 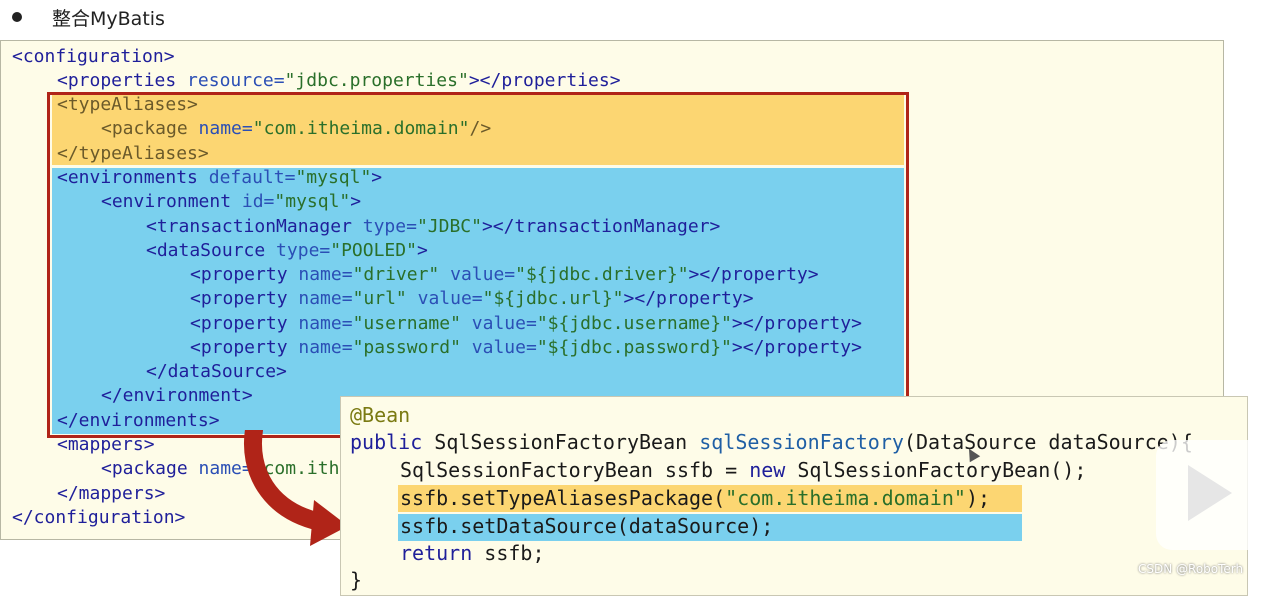 What do you see at coordinates (166, 201) in the screenshot?
I see `xml-token: <environment` at bounding box center [166, 201].